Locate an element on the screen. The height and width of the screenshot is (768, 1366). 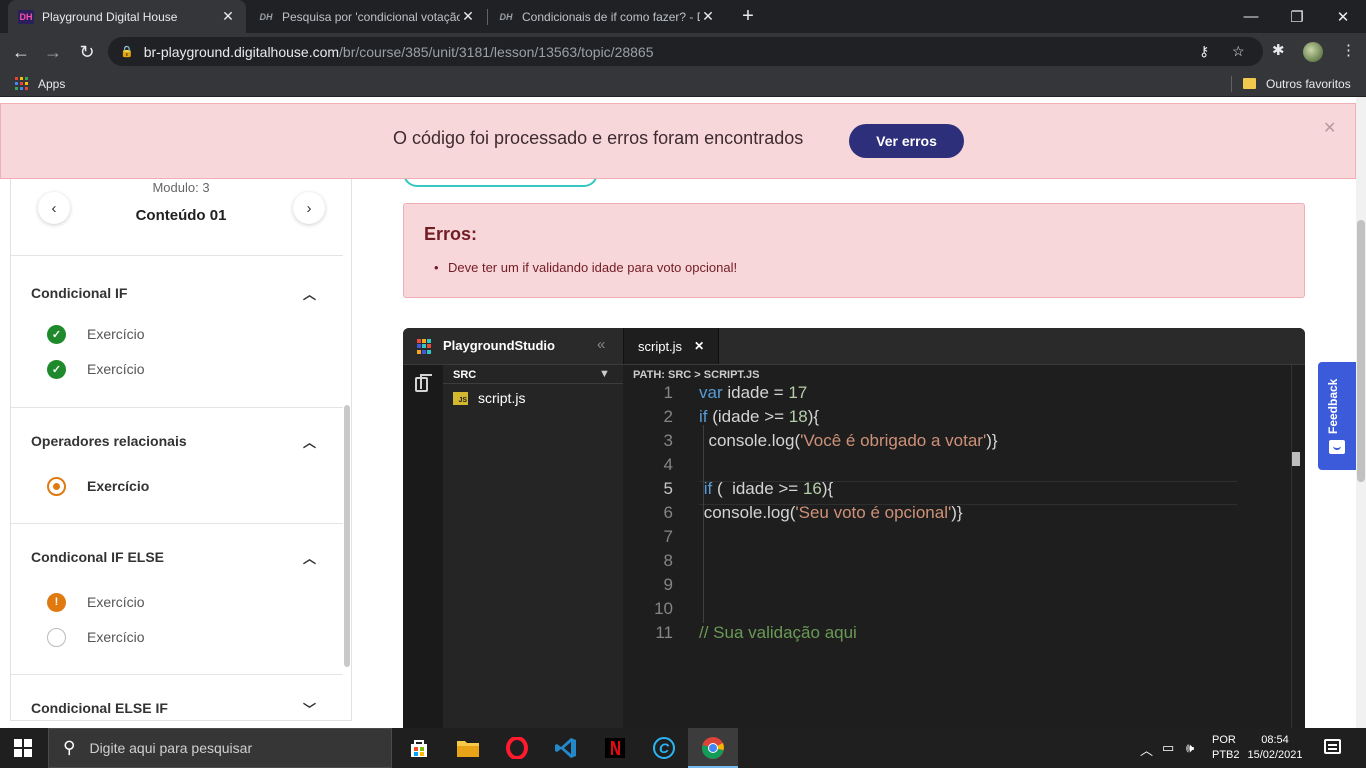
menu-kebab-icon: ⋮ is located at coordinates (1348, 50).